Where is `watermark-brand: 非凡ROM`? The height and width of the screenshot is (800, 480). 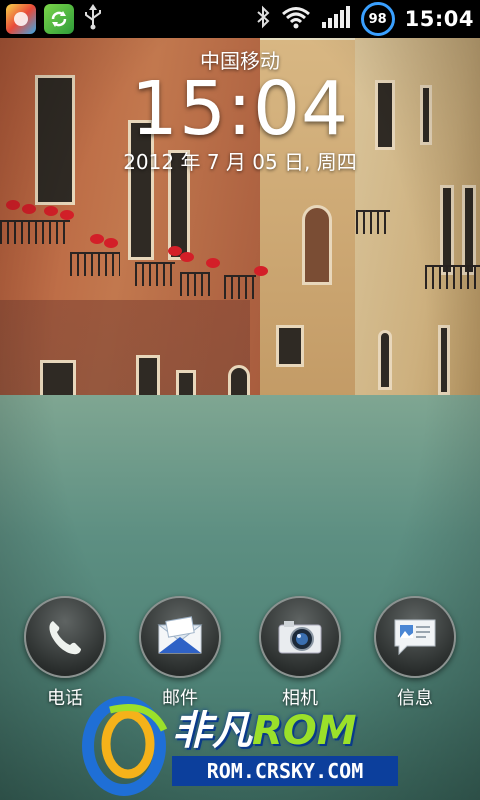
watermark-brand: 非凡ROM is located at coordinates (264, 731).